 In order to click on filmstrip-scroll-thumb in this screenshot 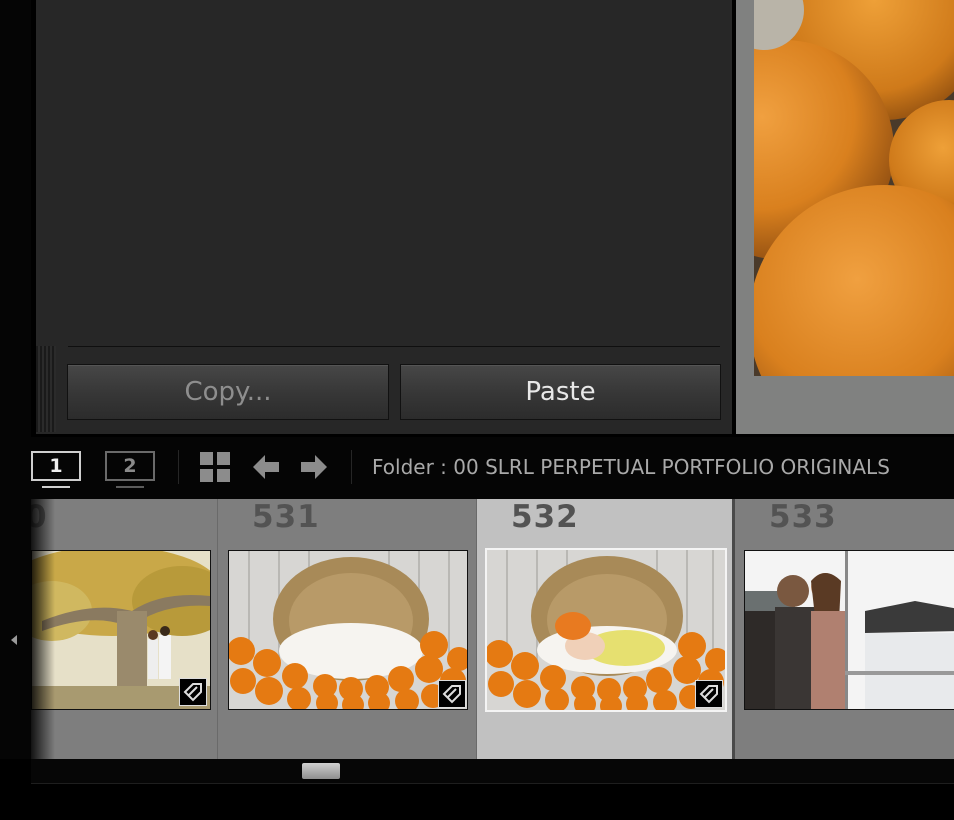, I will do `click(321, 771)`.